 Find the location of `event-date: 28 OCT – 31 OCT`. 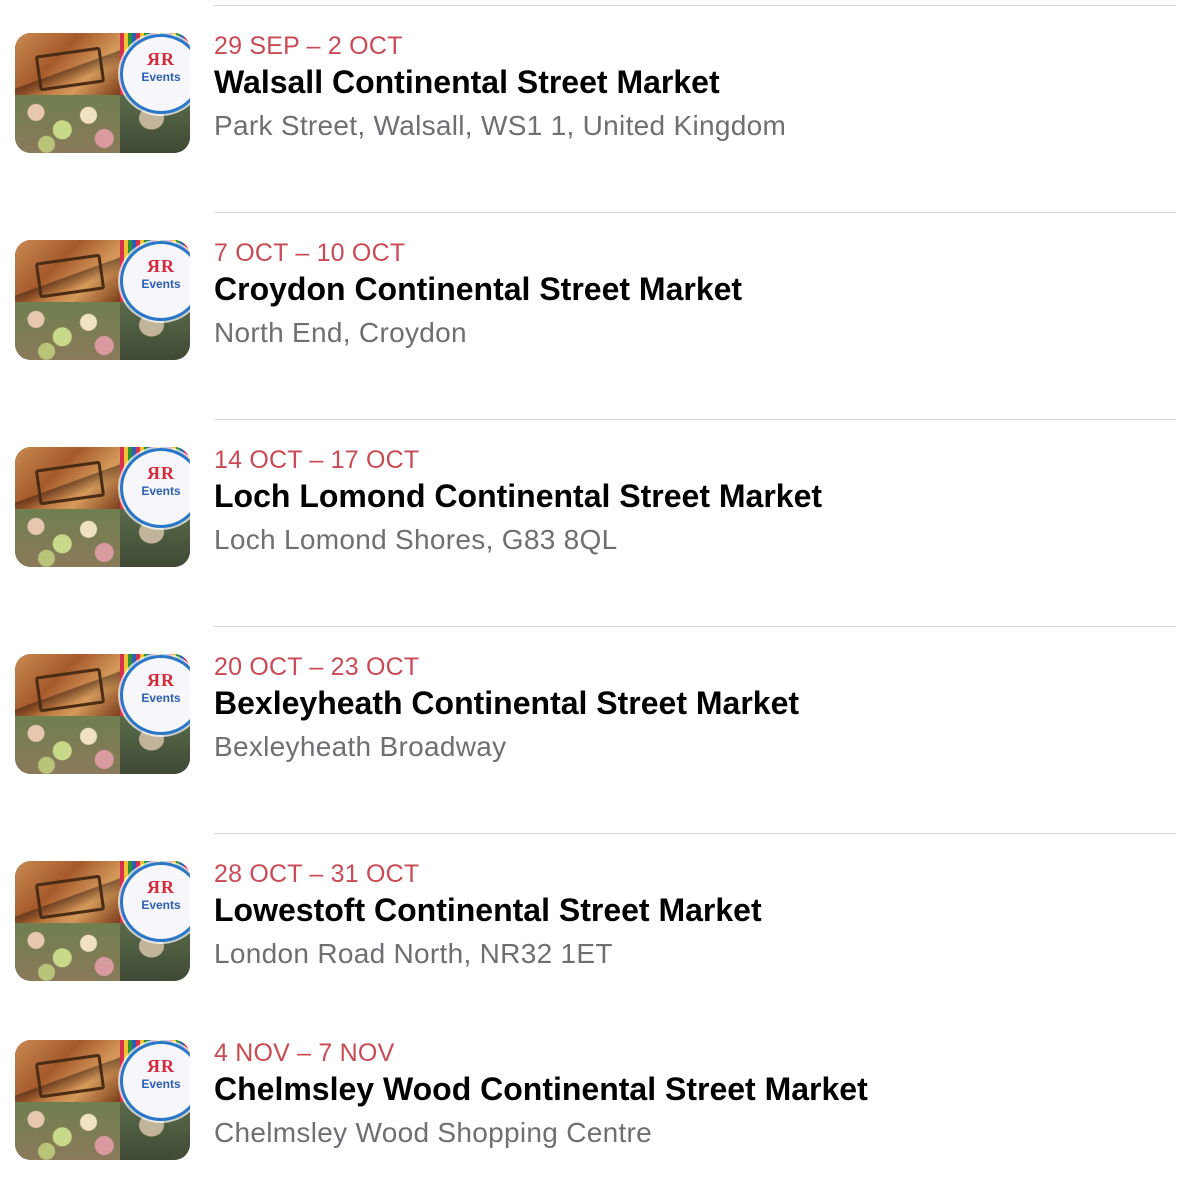

event-date: 28 OCT – 31 OCT is located at coordinates (317, 874).